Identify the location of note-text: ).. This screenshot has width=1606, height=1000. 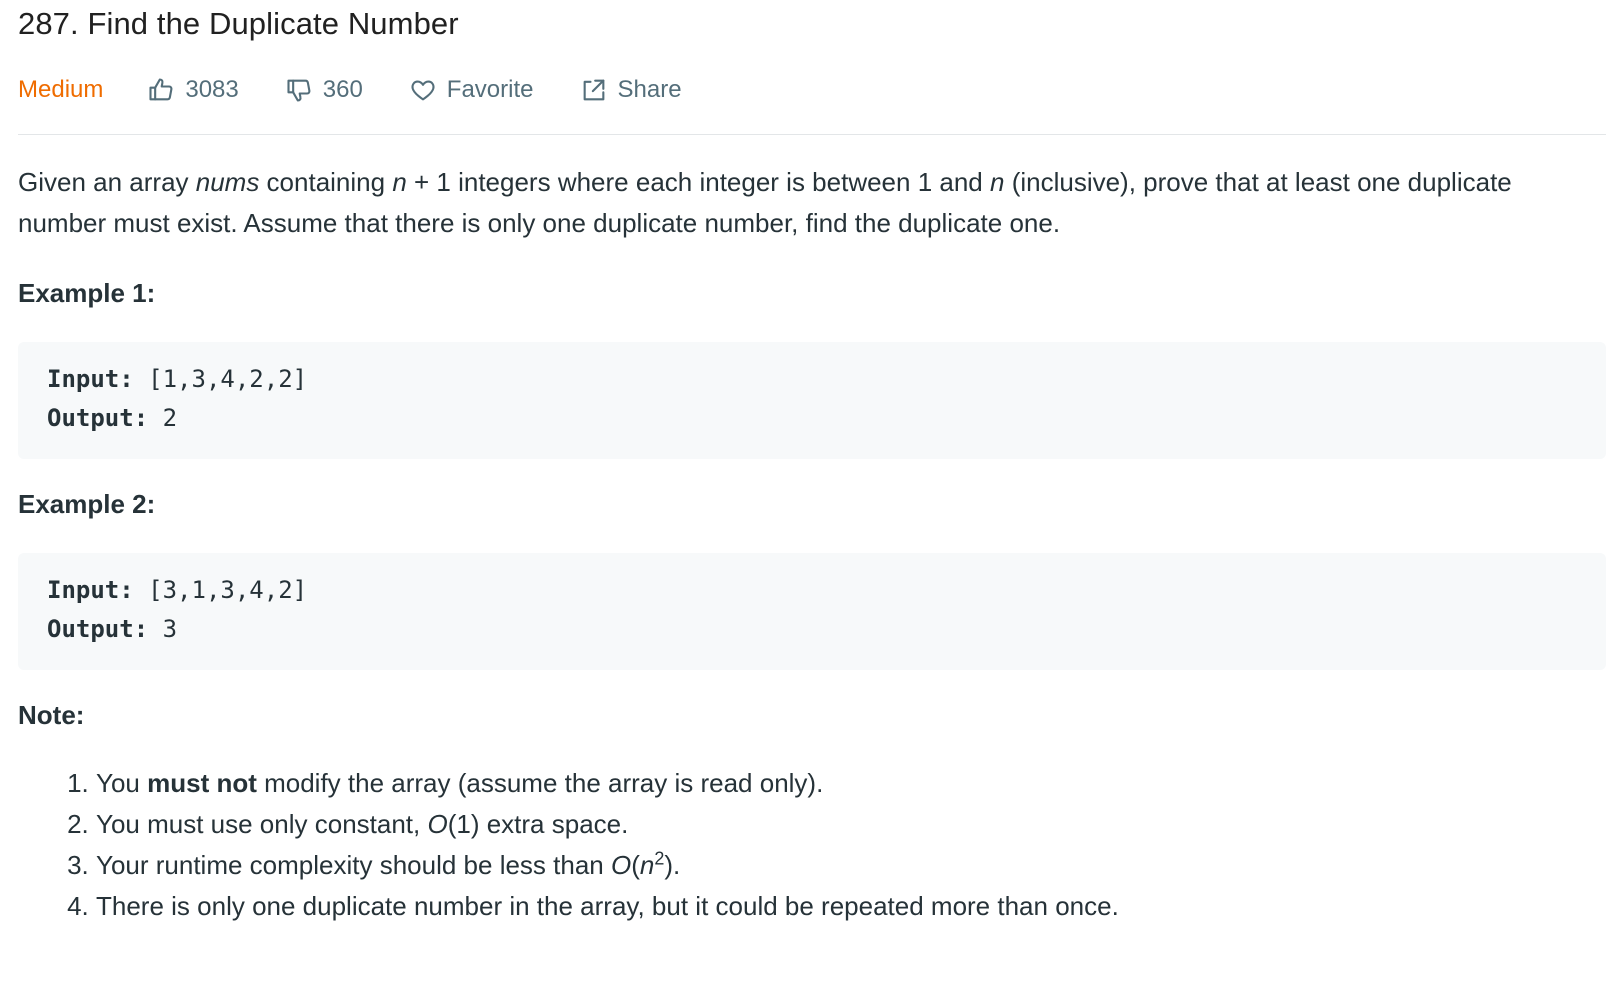
(672, 865).